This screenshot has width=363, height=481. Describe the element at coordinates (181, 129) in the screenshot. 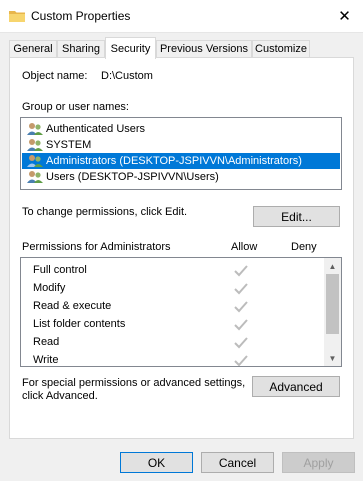

I see `list-item: Authenticated Users` at that location.